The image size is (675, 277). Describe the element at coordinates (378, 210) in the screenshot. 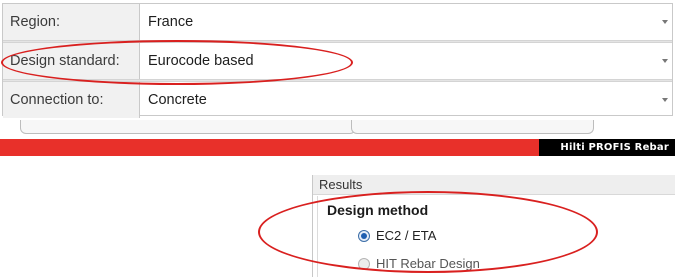

I see `design-method-title: Design method` at that location.